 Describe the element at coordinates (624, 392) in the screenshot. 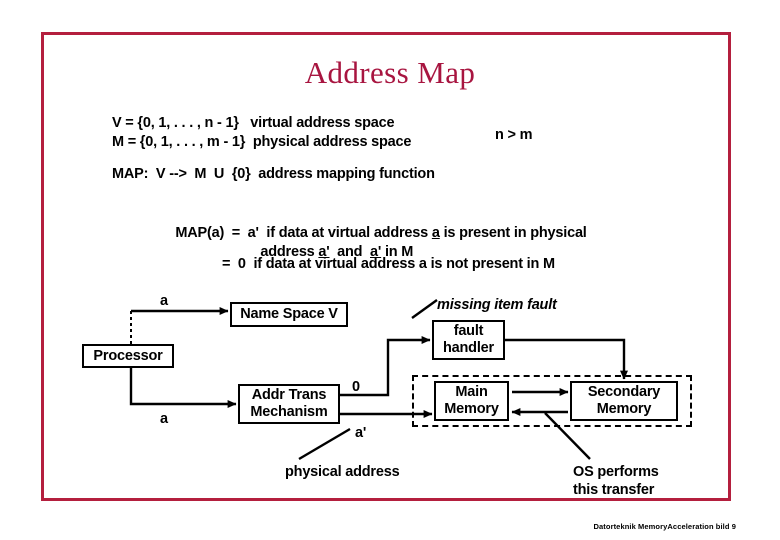

I see `secondary-memory-label-line1: Secondary` at that location.